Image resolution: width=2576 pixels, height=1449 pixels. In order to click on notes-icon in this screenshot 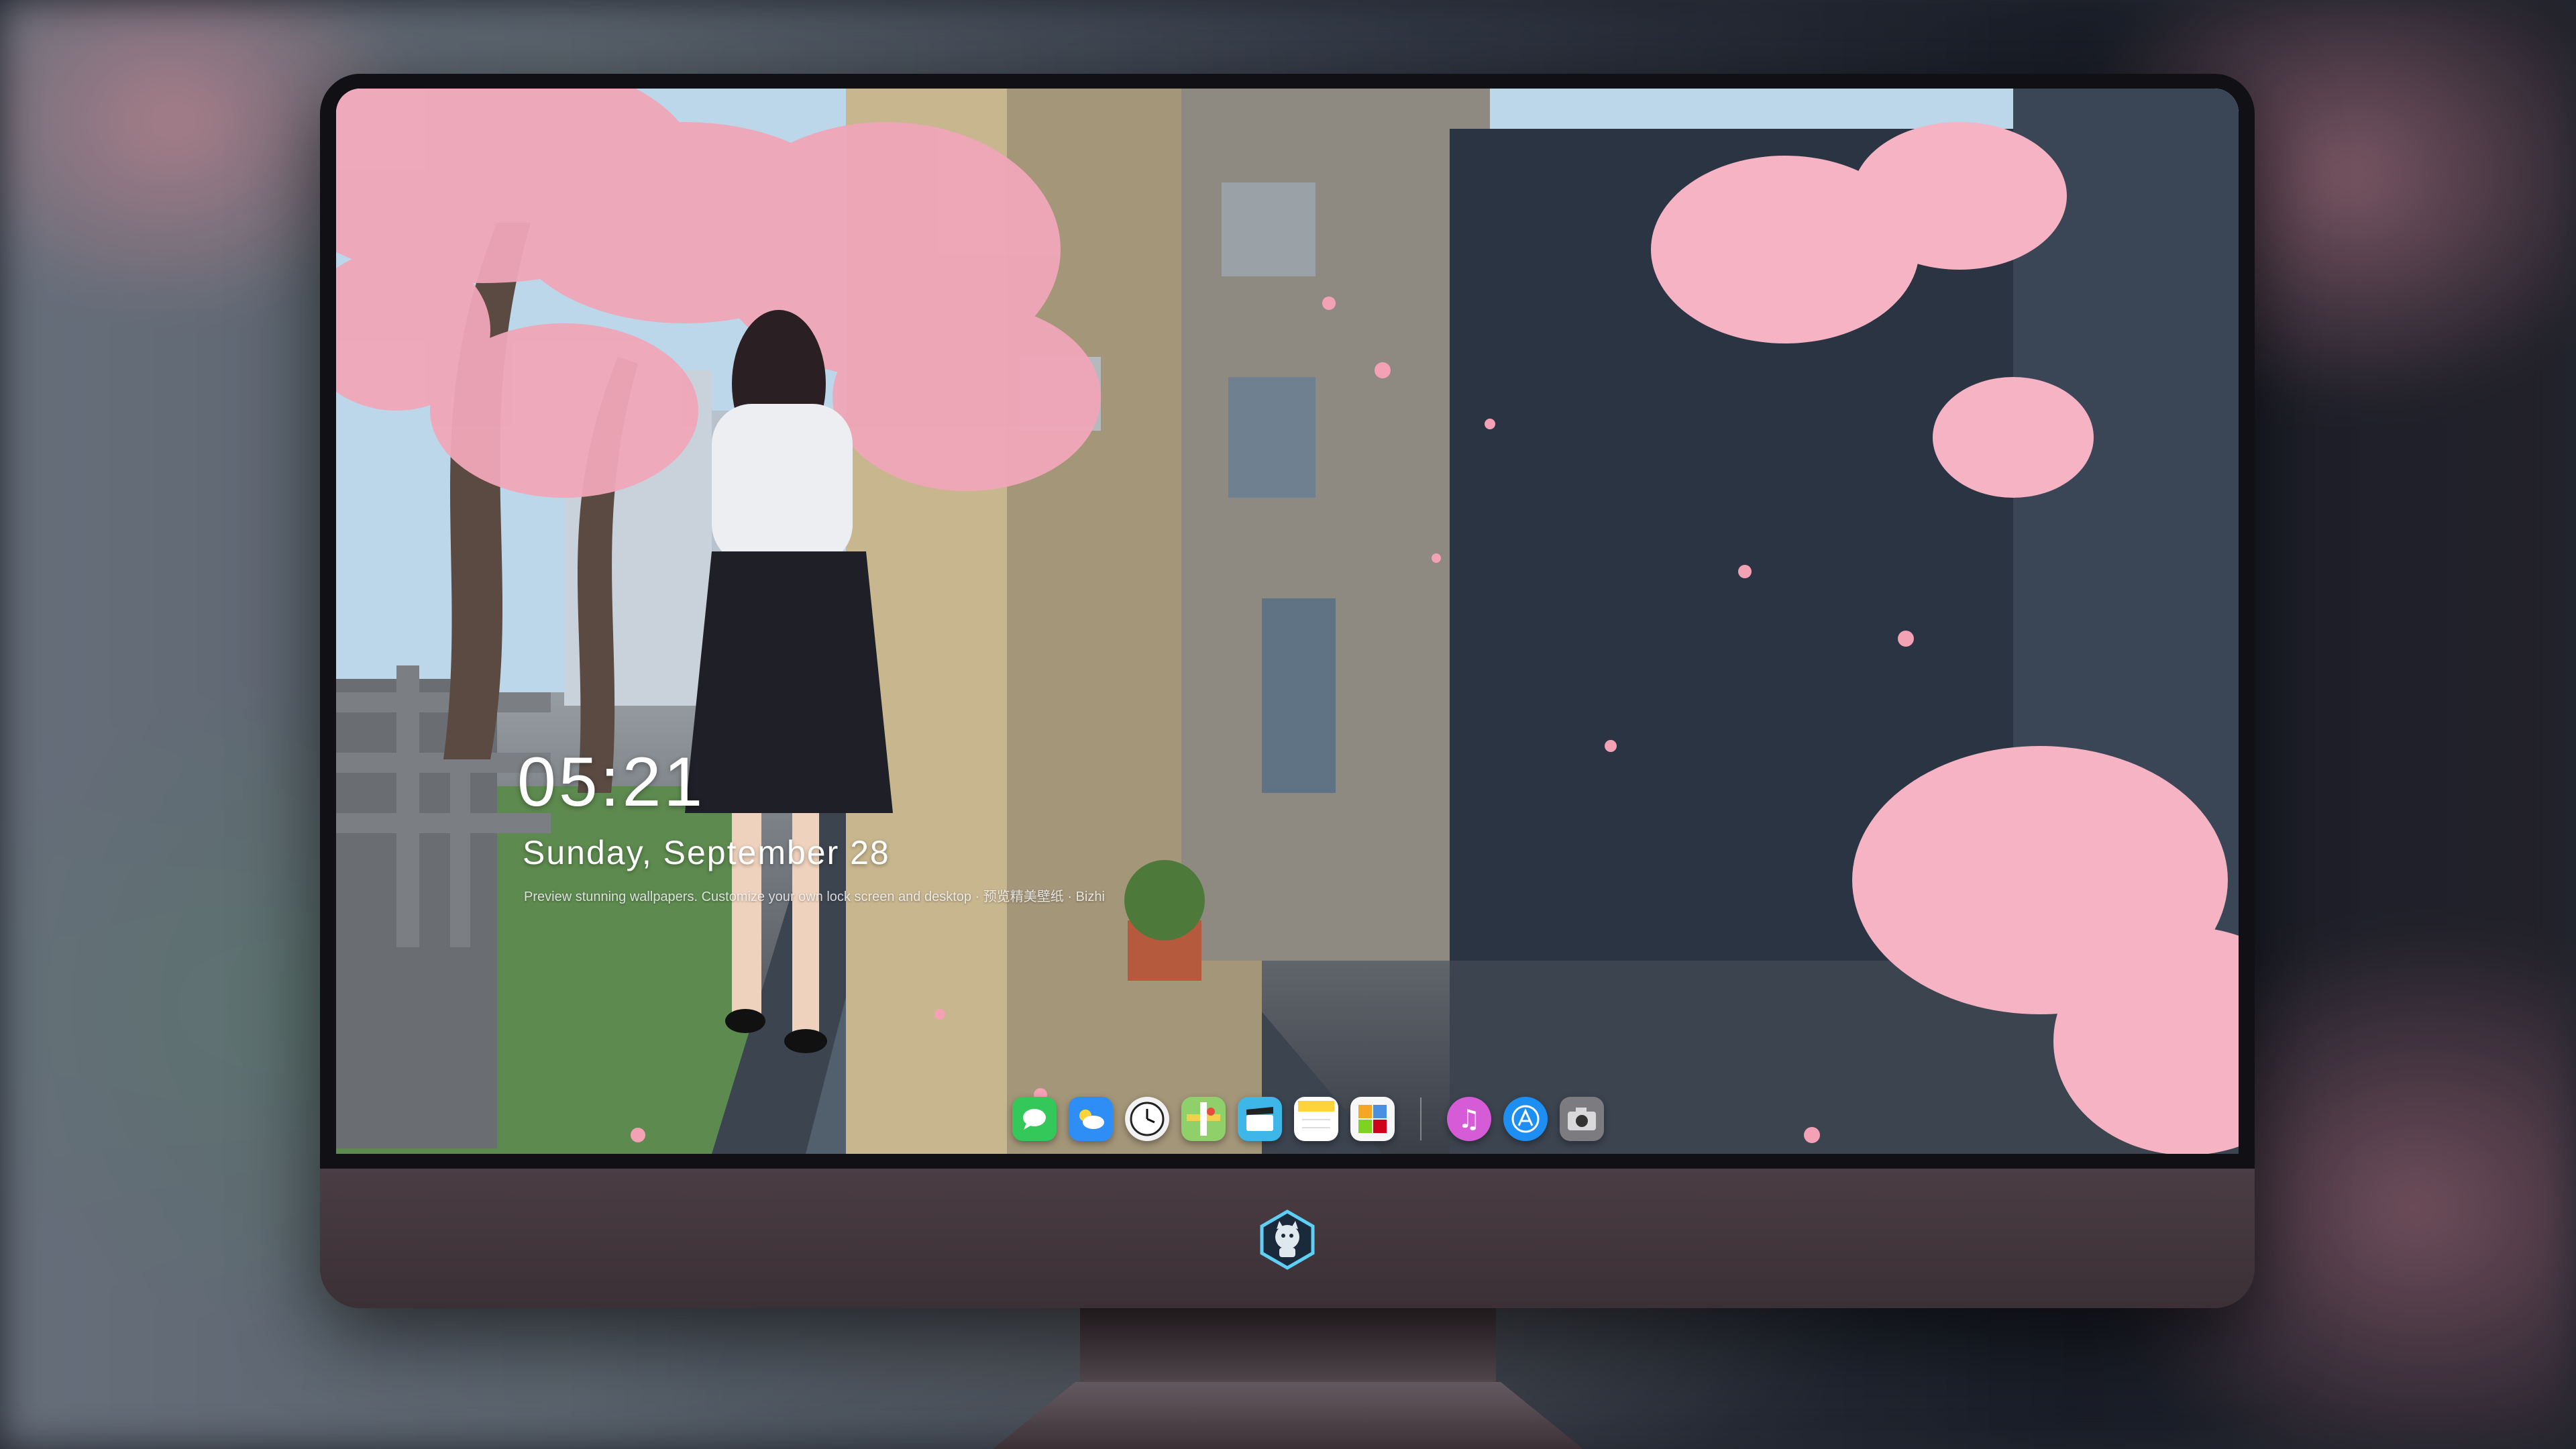, I will do `click(1316, 1119)`.